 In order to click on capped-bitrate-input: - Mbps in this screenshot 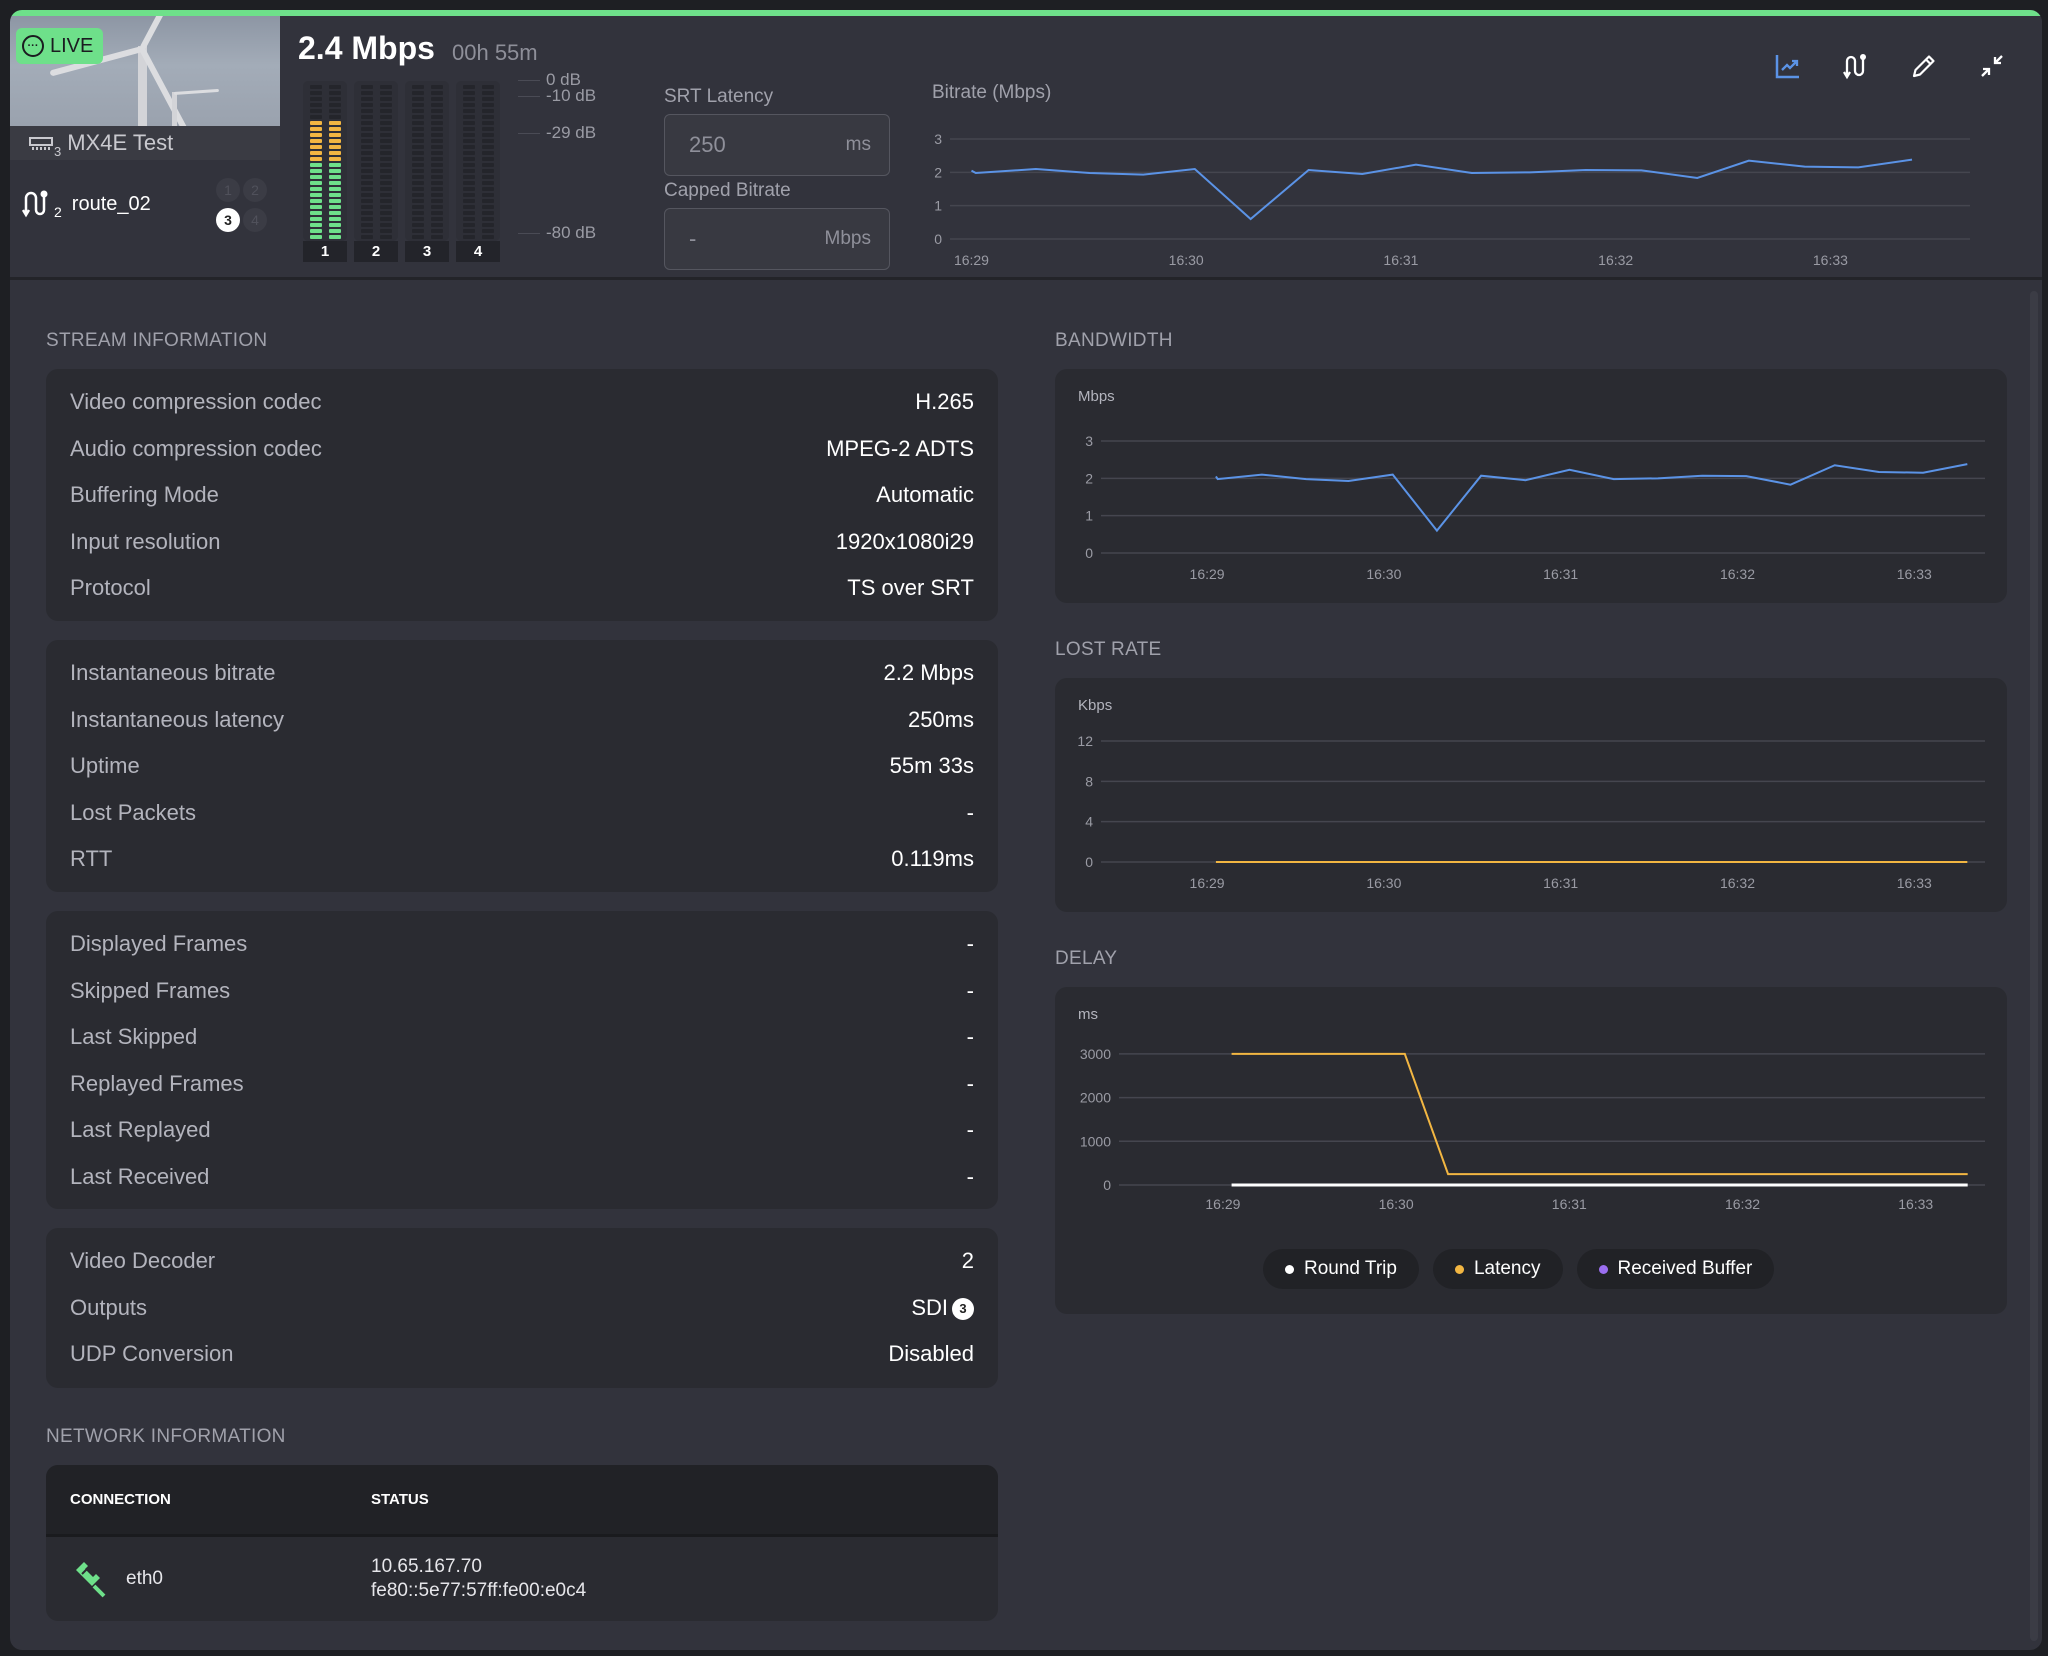, I will do `click(777, 239)`.